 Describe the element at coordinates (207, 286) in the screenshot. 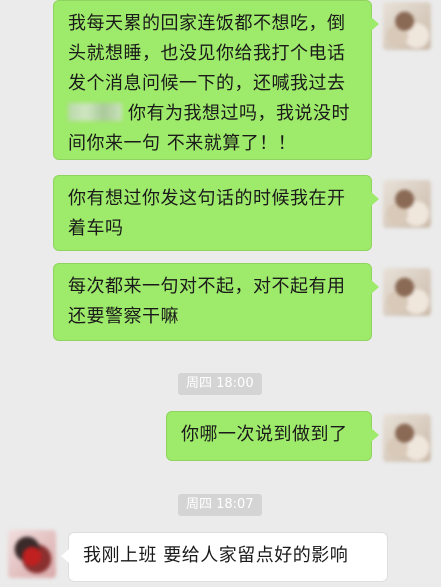

I see `message-text-line: 每次都来一句对不起，对不起有用` at that location.